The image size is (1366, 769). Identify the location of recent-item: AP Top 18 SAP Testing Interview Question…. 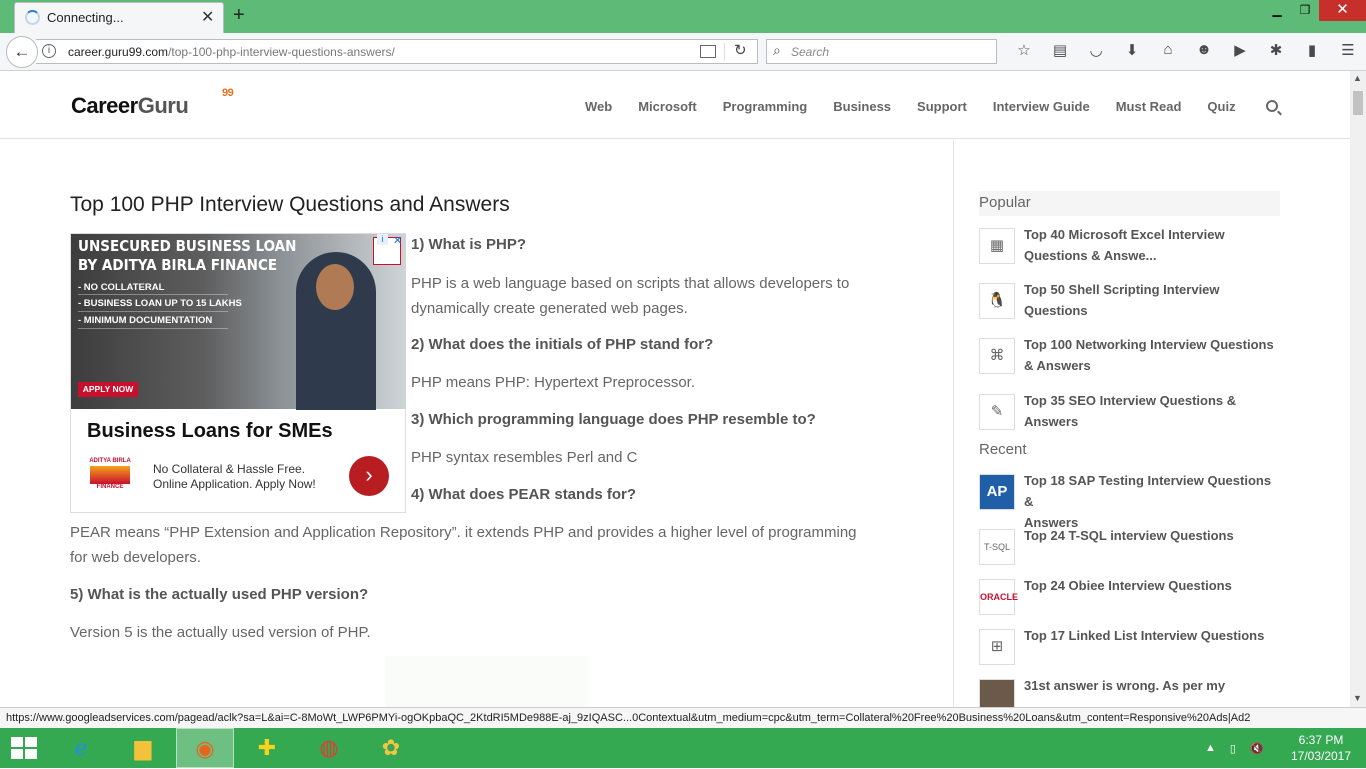
(1129, 501).